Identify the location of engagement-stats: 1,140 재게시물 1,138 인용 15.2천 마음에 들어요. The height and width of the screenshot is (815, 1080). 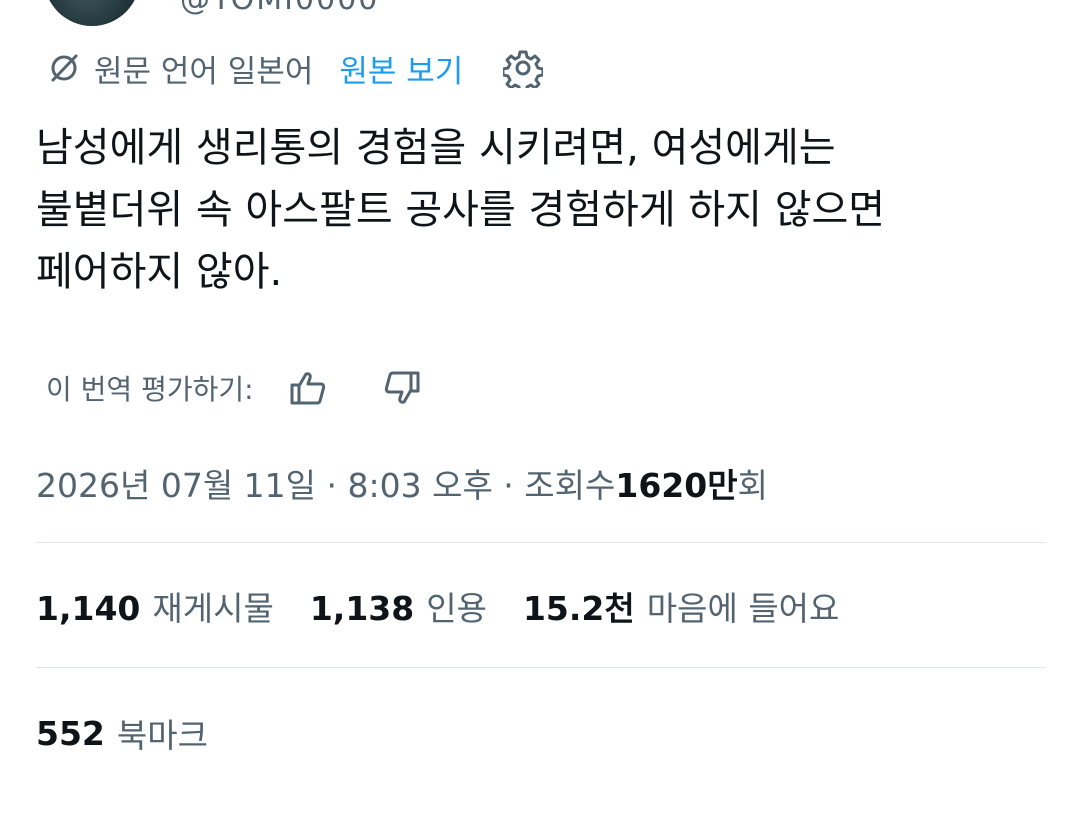
(455, 606).